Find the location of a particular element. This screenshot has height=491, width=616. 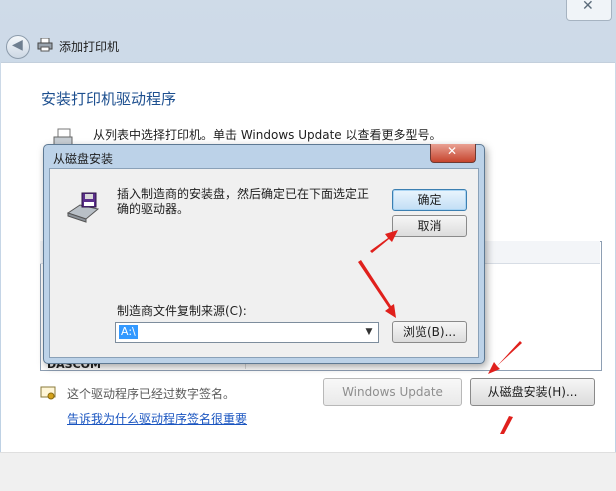

source-path-combobox: A:\ ▼ is located at coordinates (247, 332).